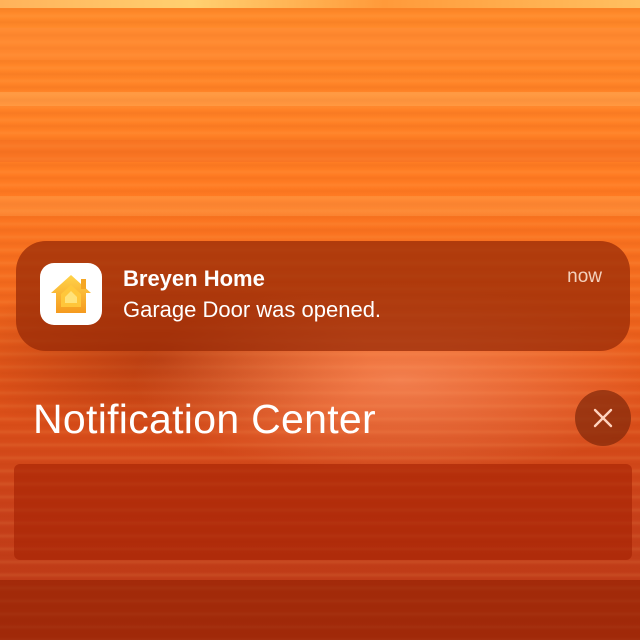 The image size is (640, 640). I want to click on notification-app-name: Breyen Home, so click(194, 278).